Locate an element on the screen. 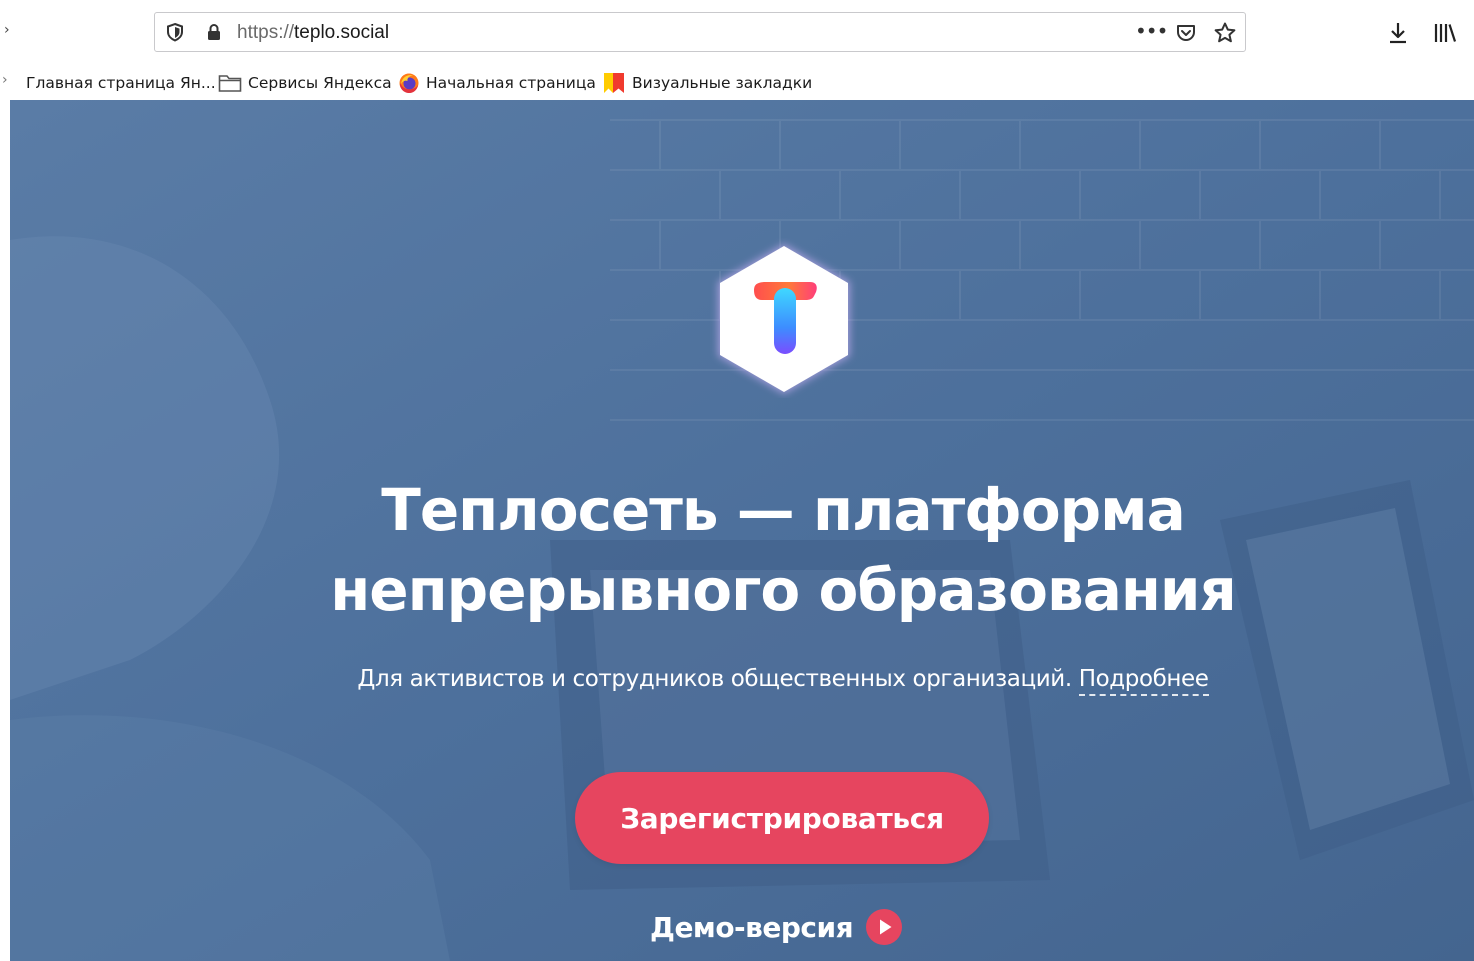  bookmark-start-page: Начальная страница is located at coordinates (497, 83).